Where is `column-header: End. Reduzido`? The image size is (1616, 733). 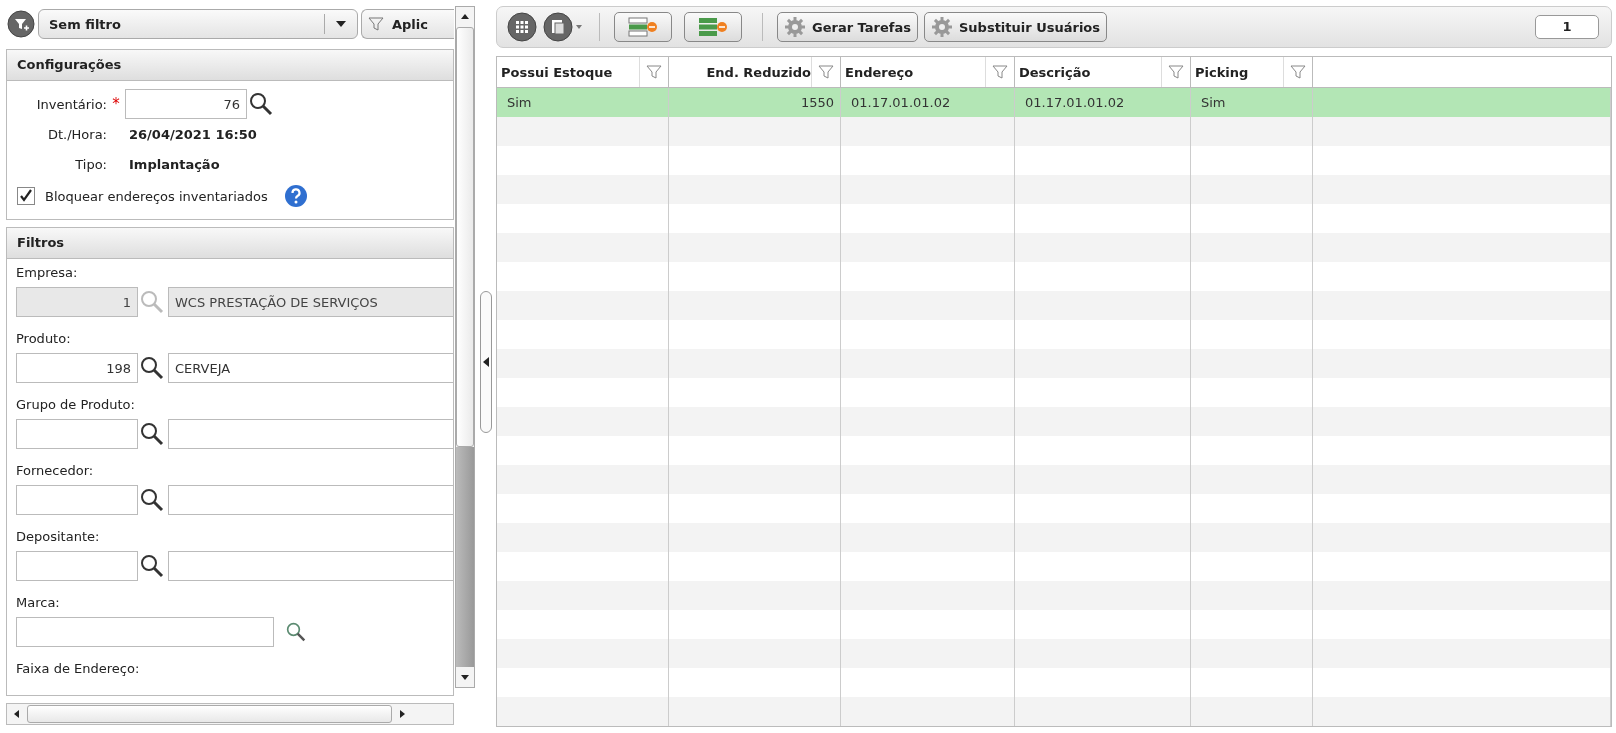
column-header: End. Reduzido is located at coordinates (742, 72).